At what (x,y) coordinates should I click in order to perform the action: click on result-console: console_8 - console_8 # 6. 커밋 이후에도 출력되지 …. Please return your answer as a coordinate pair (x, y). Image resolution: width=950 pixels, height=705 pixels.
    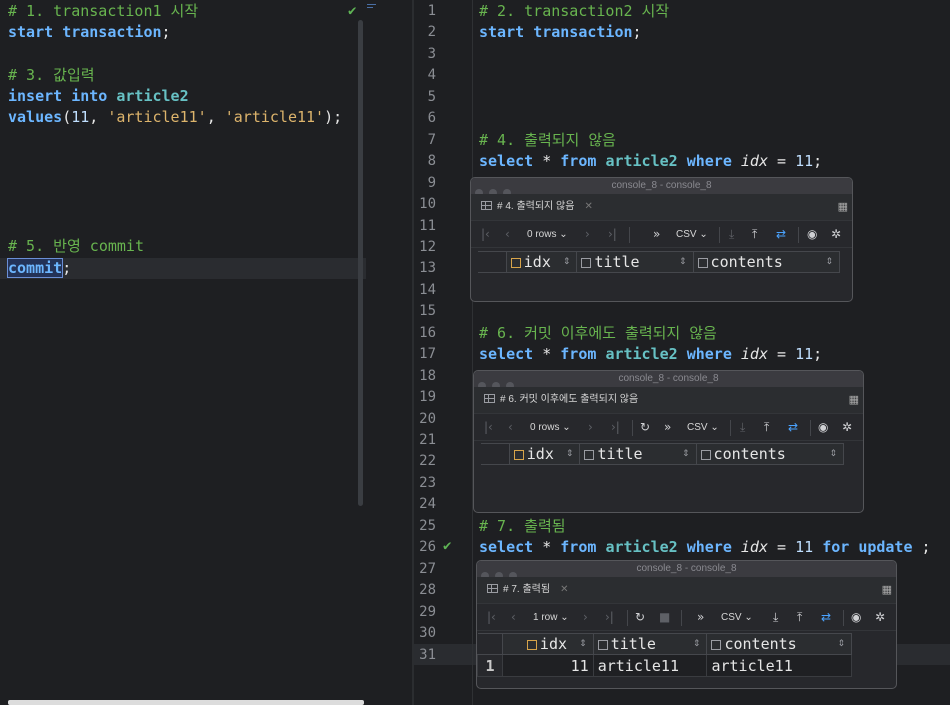
    Looking at the image, I should click on (668, 441).